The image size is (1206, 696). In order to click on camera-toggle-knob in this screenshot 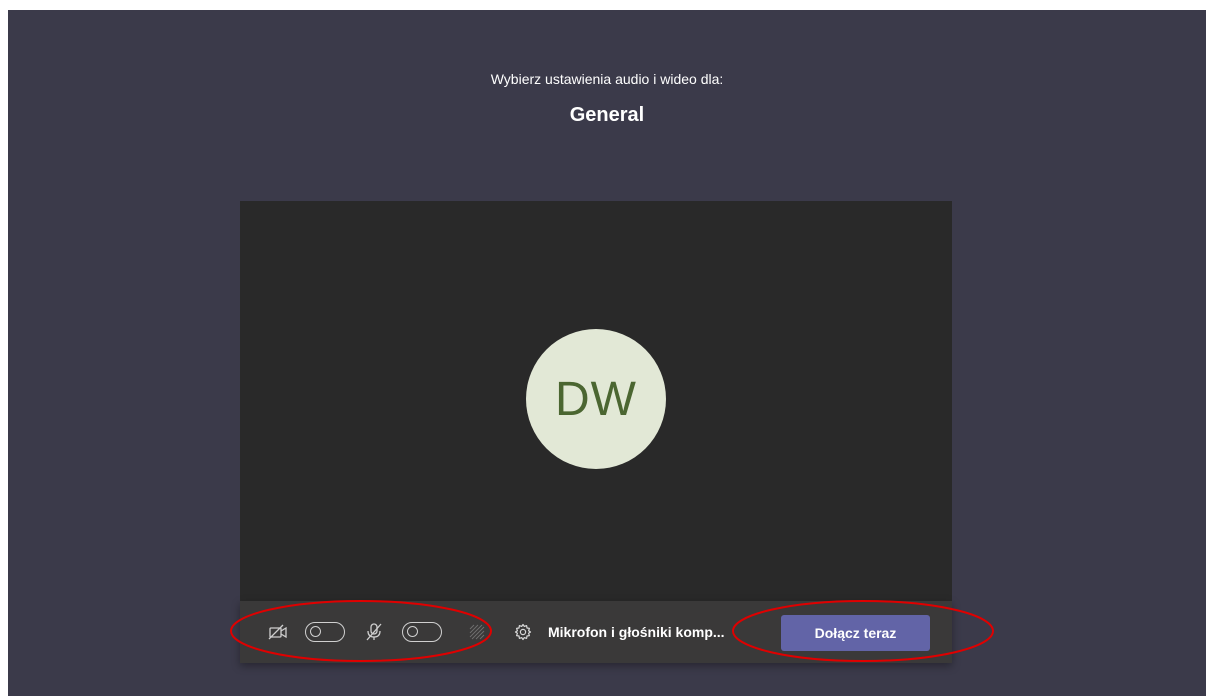, I will do `click(315, 631)`.